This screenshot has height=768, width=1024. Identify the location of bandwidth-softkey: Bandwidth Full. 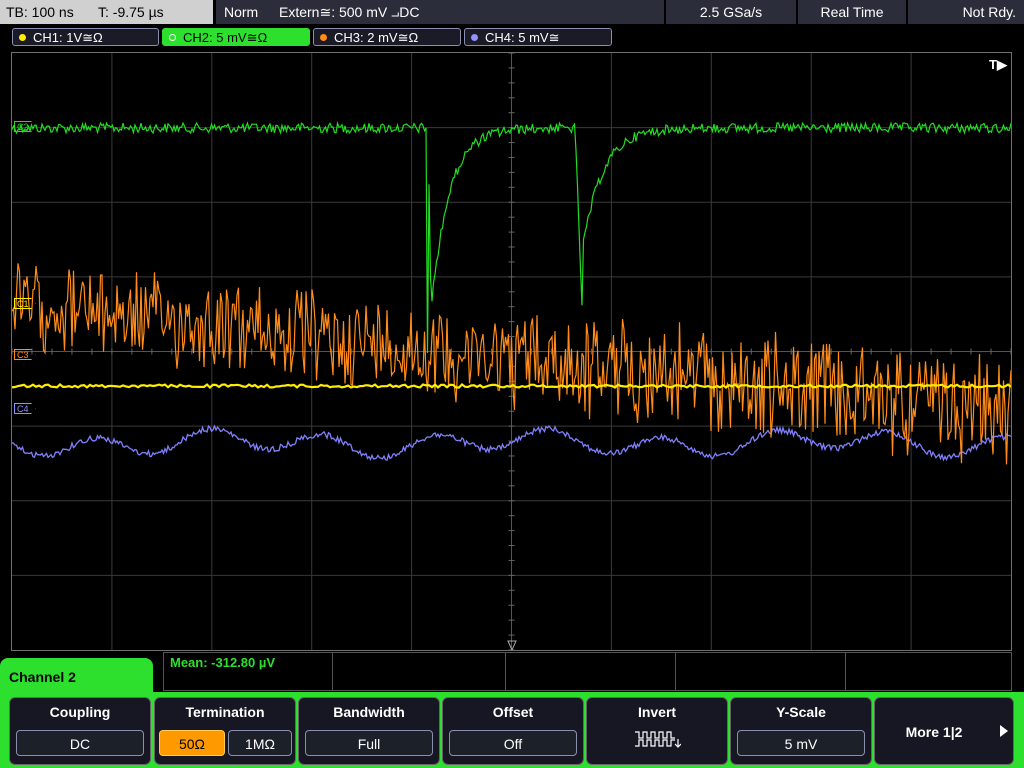
(369, 731).